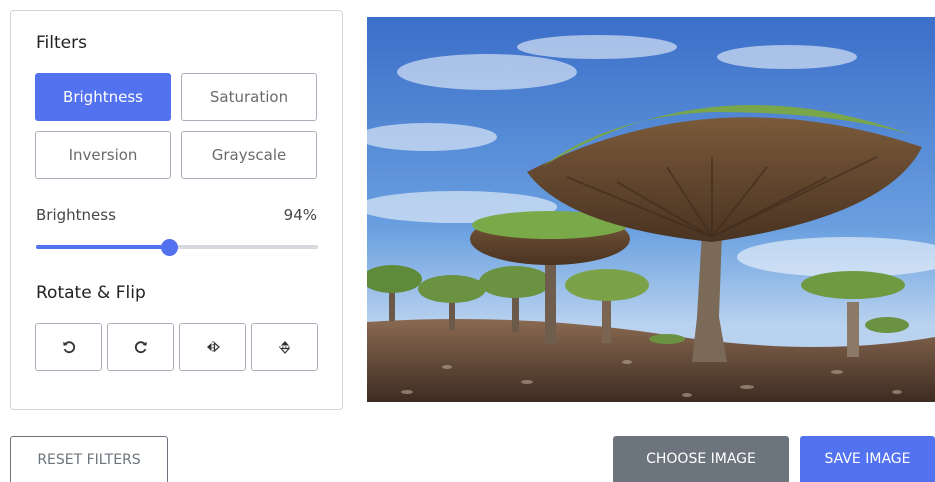  I want to click on rotate-right-button, so click(140, 347).